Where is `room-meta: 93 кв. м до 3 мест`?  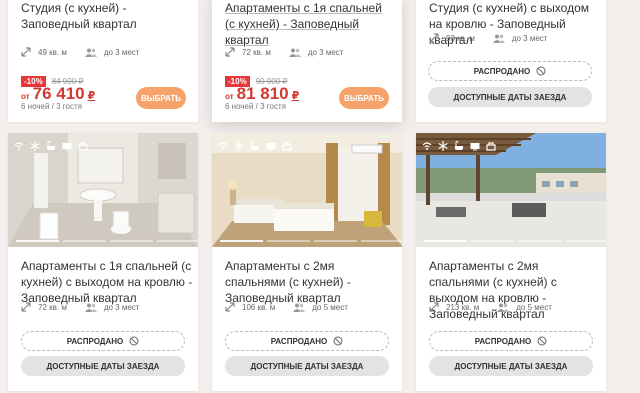 room-meta: 93 кв. м до 3 мест is located at coordinates (488, 38).